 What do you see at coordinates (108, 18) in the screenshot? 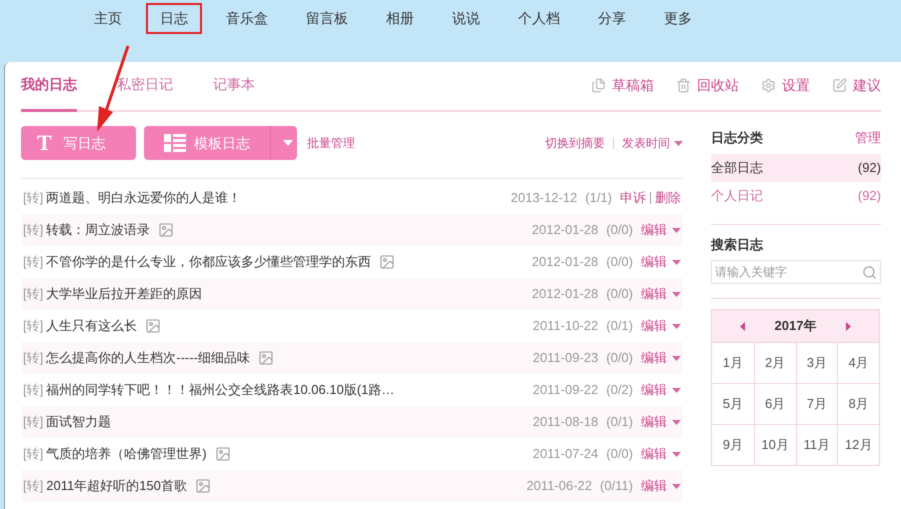
I see `nav-item: 主页` at bounding box center [108, 18].